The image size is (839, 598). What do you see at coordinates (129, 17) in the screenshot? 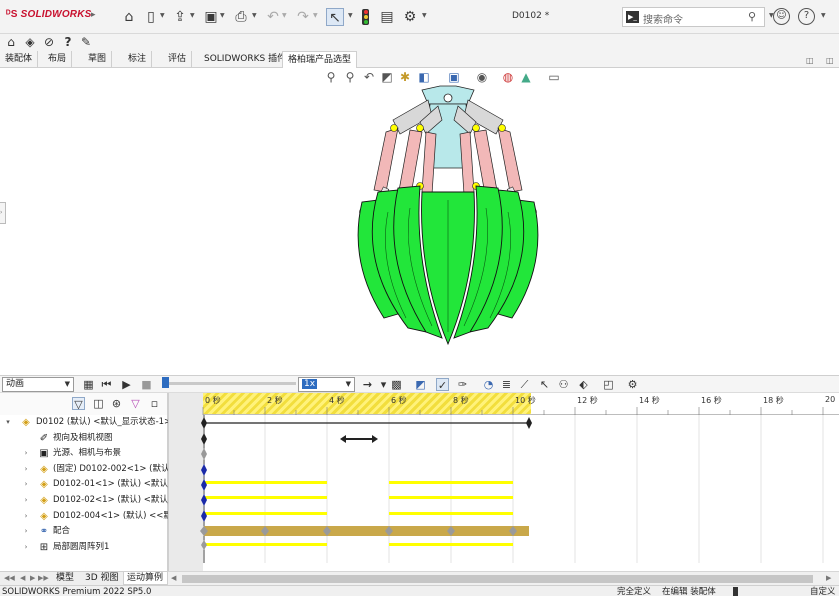
I see `home-icon: ⌂` at bounding box center [129, 17].